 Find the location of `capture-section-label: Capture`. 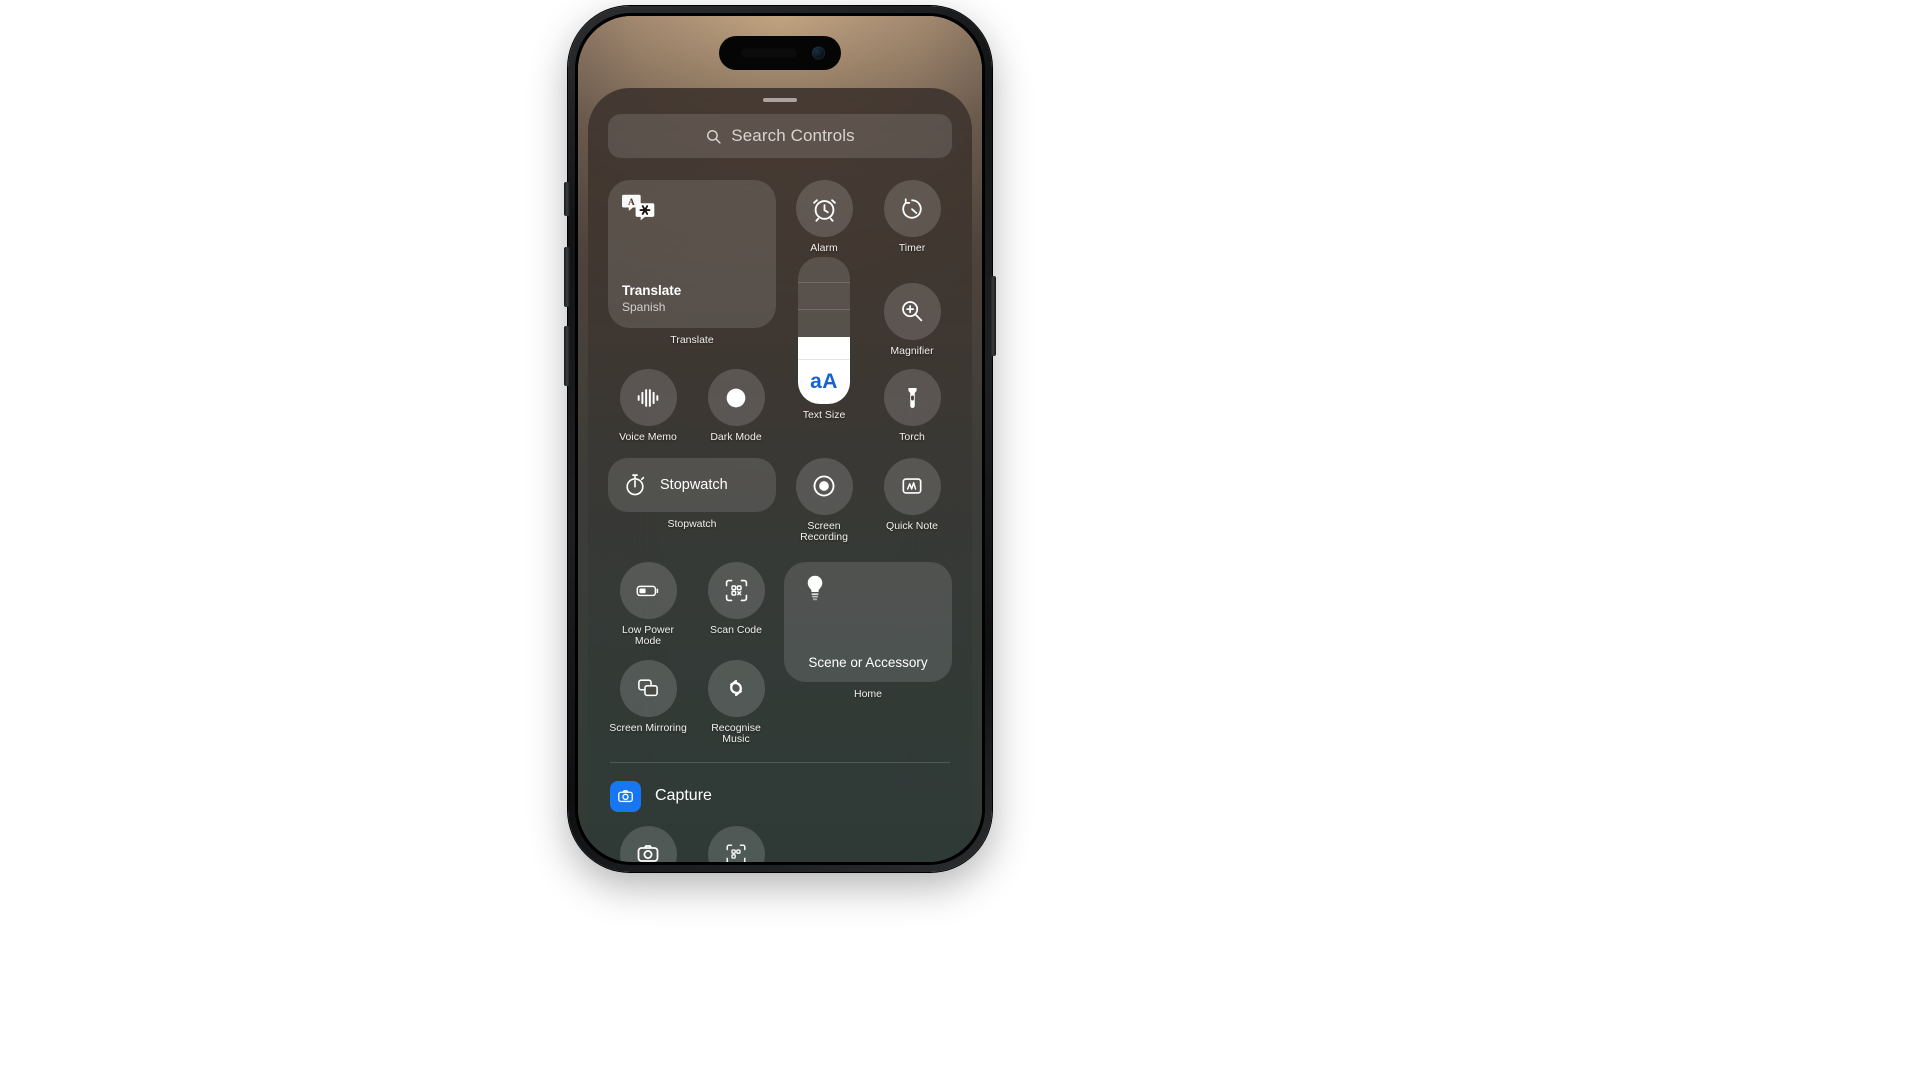

capture-section-label: Capture is located at coordinates (683, 795).